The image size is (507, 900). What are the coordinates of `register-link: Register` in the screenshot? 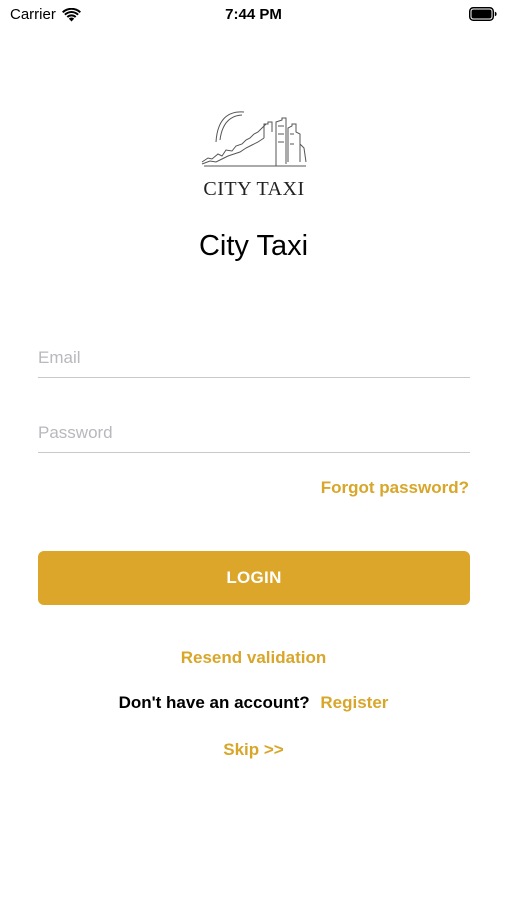 It's located at (354, 702).